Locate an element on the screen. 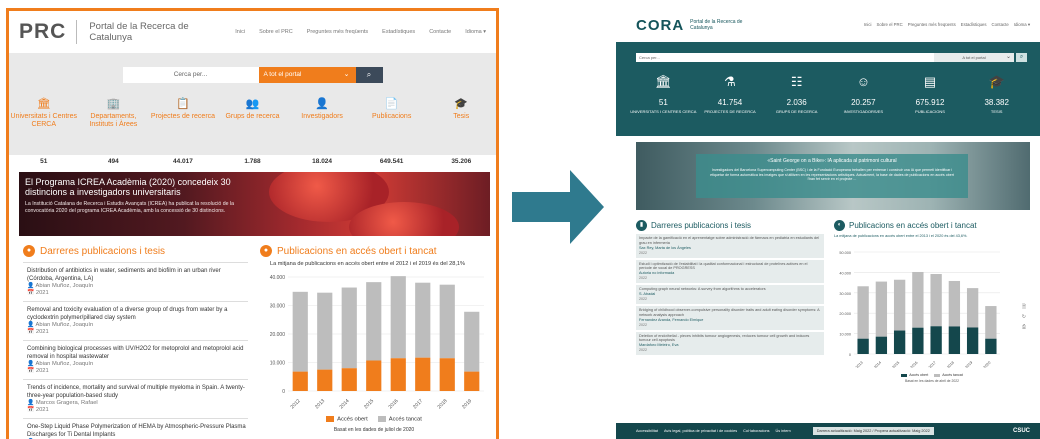  stat-researchers: 👤 Investigadors is located at coordinates (322, 126).